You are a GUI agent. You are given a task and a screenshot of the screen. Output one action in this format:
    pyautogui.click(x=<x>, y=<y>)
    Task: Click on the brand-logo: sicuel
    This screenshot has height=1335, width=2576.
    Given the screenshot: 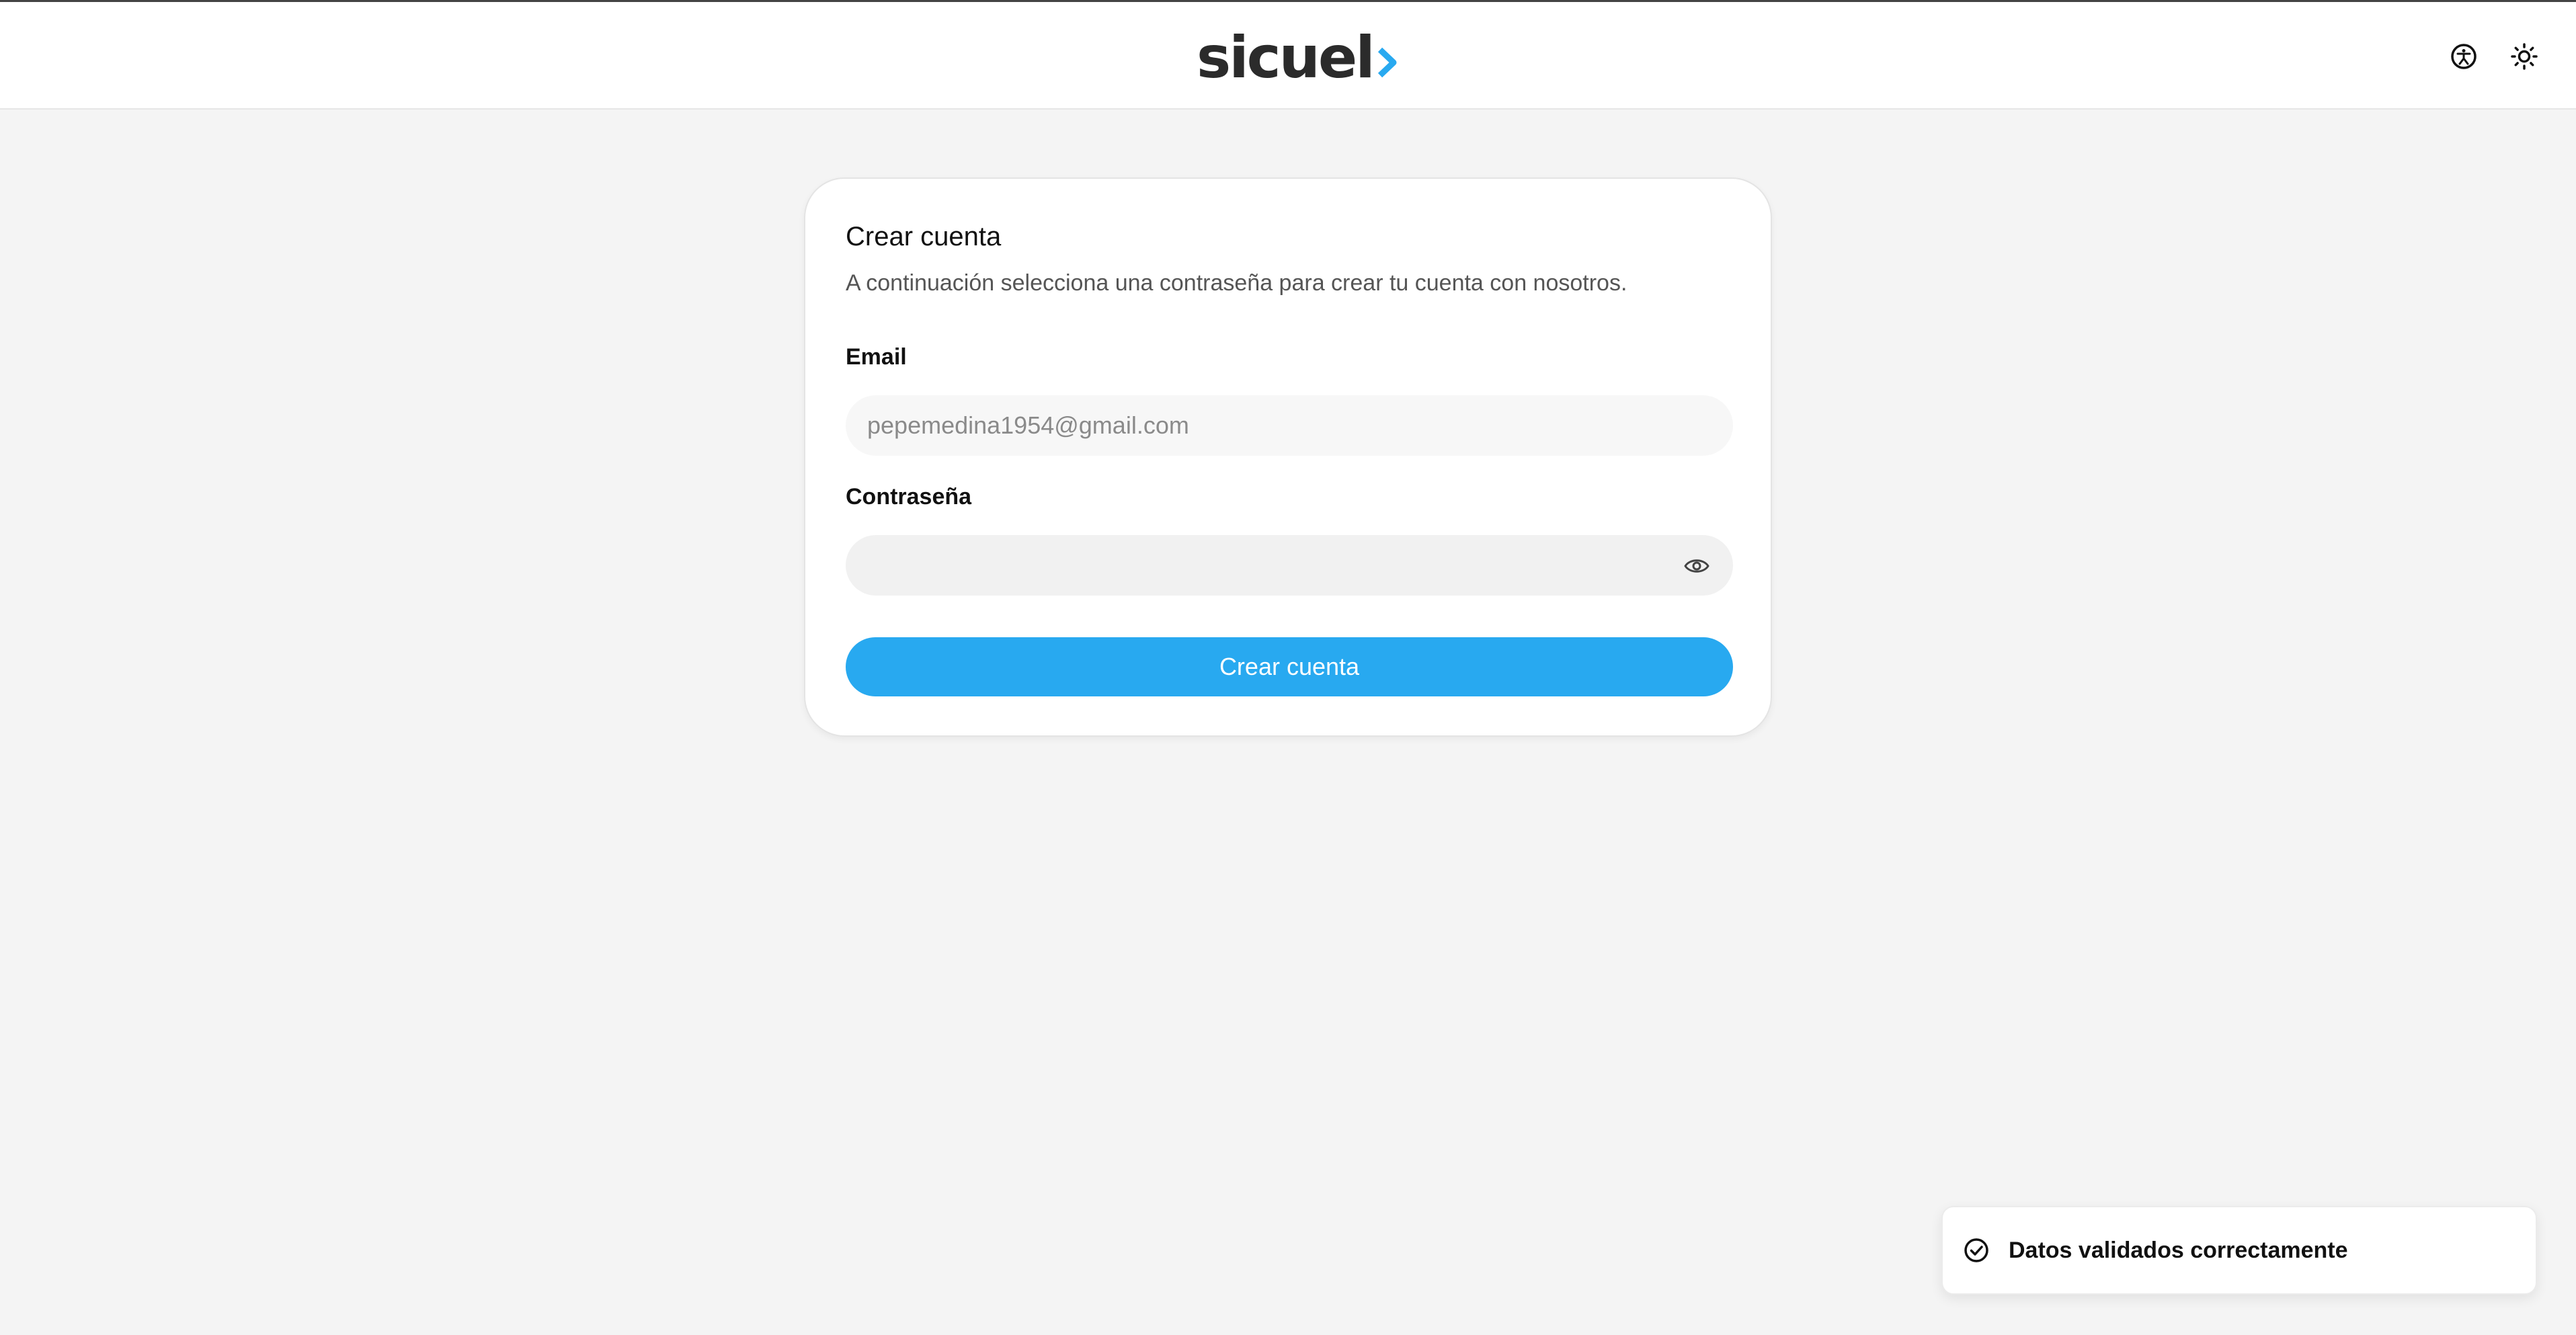 What is the action you would take?
    pyautogui.click(x=1297, y=58)
    